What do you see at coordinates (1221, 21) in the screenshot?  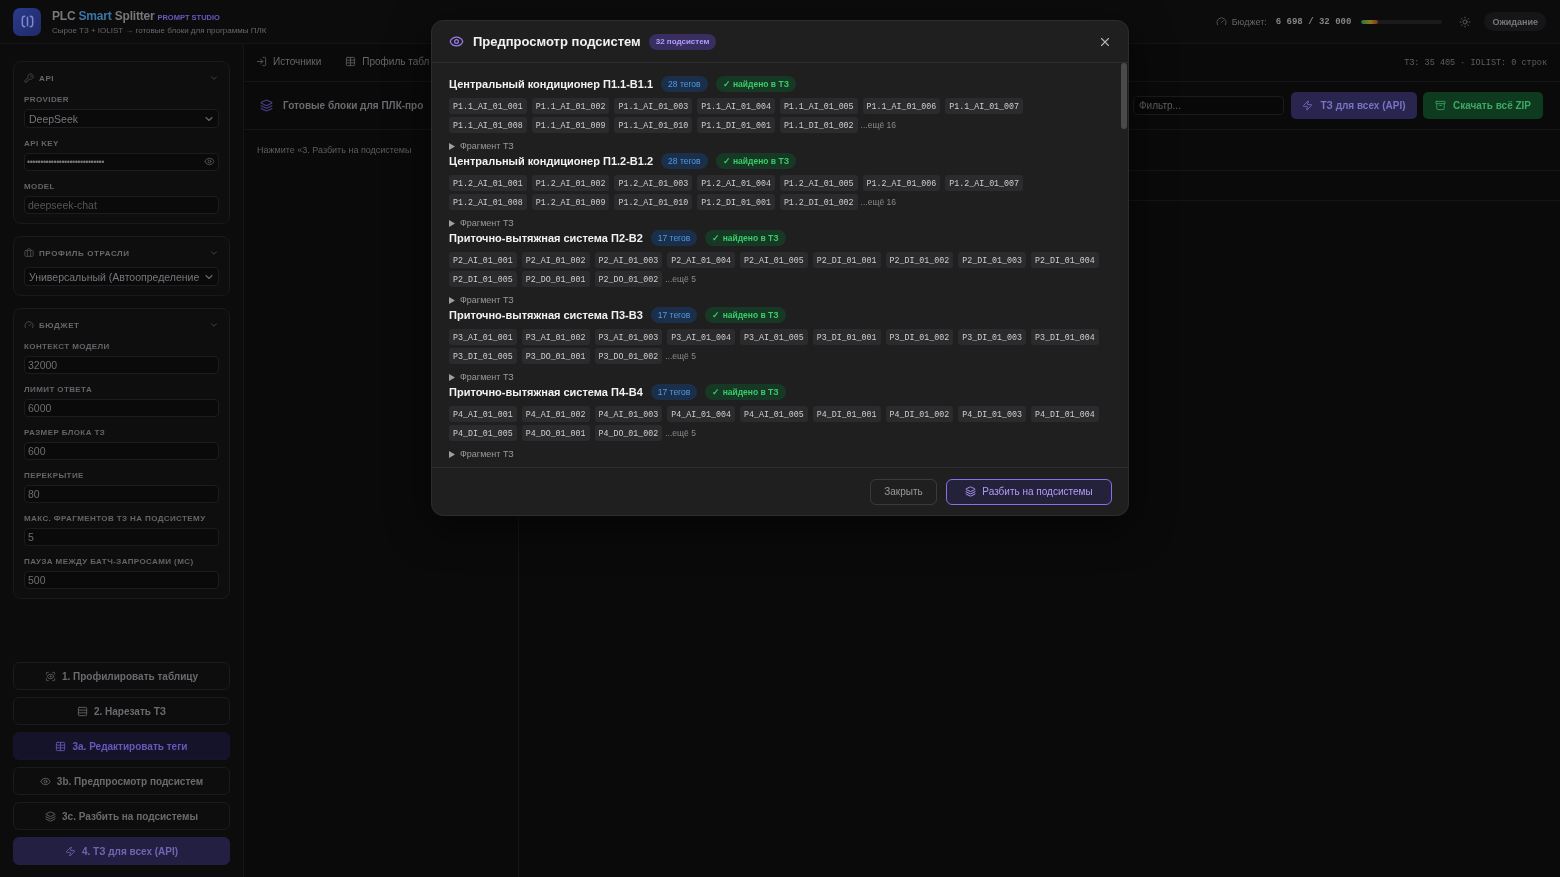 I see `gauge-icon` at bounding box center [1221, 21].